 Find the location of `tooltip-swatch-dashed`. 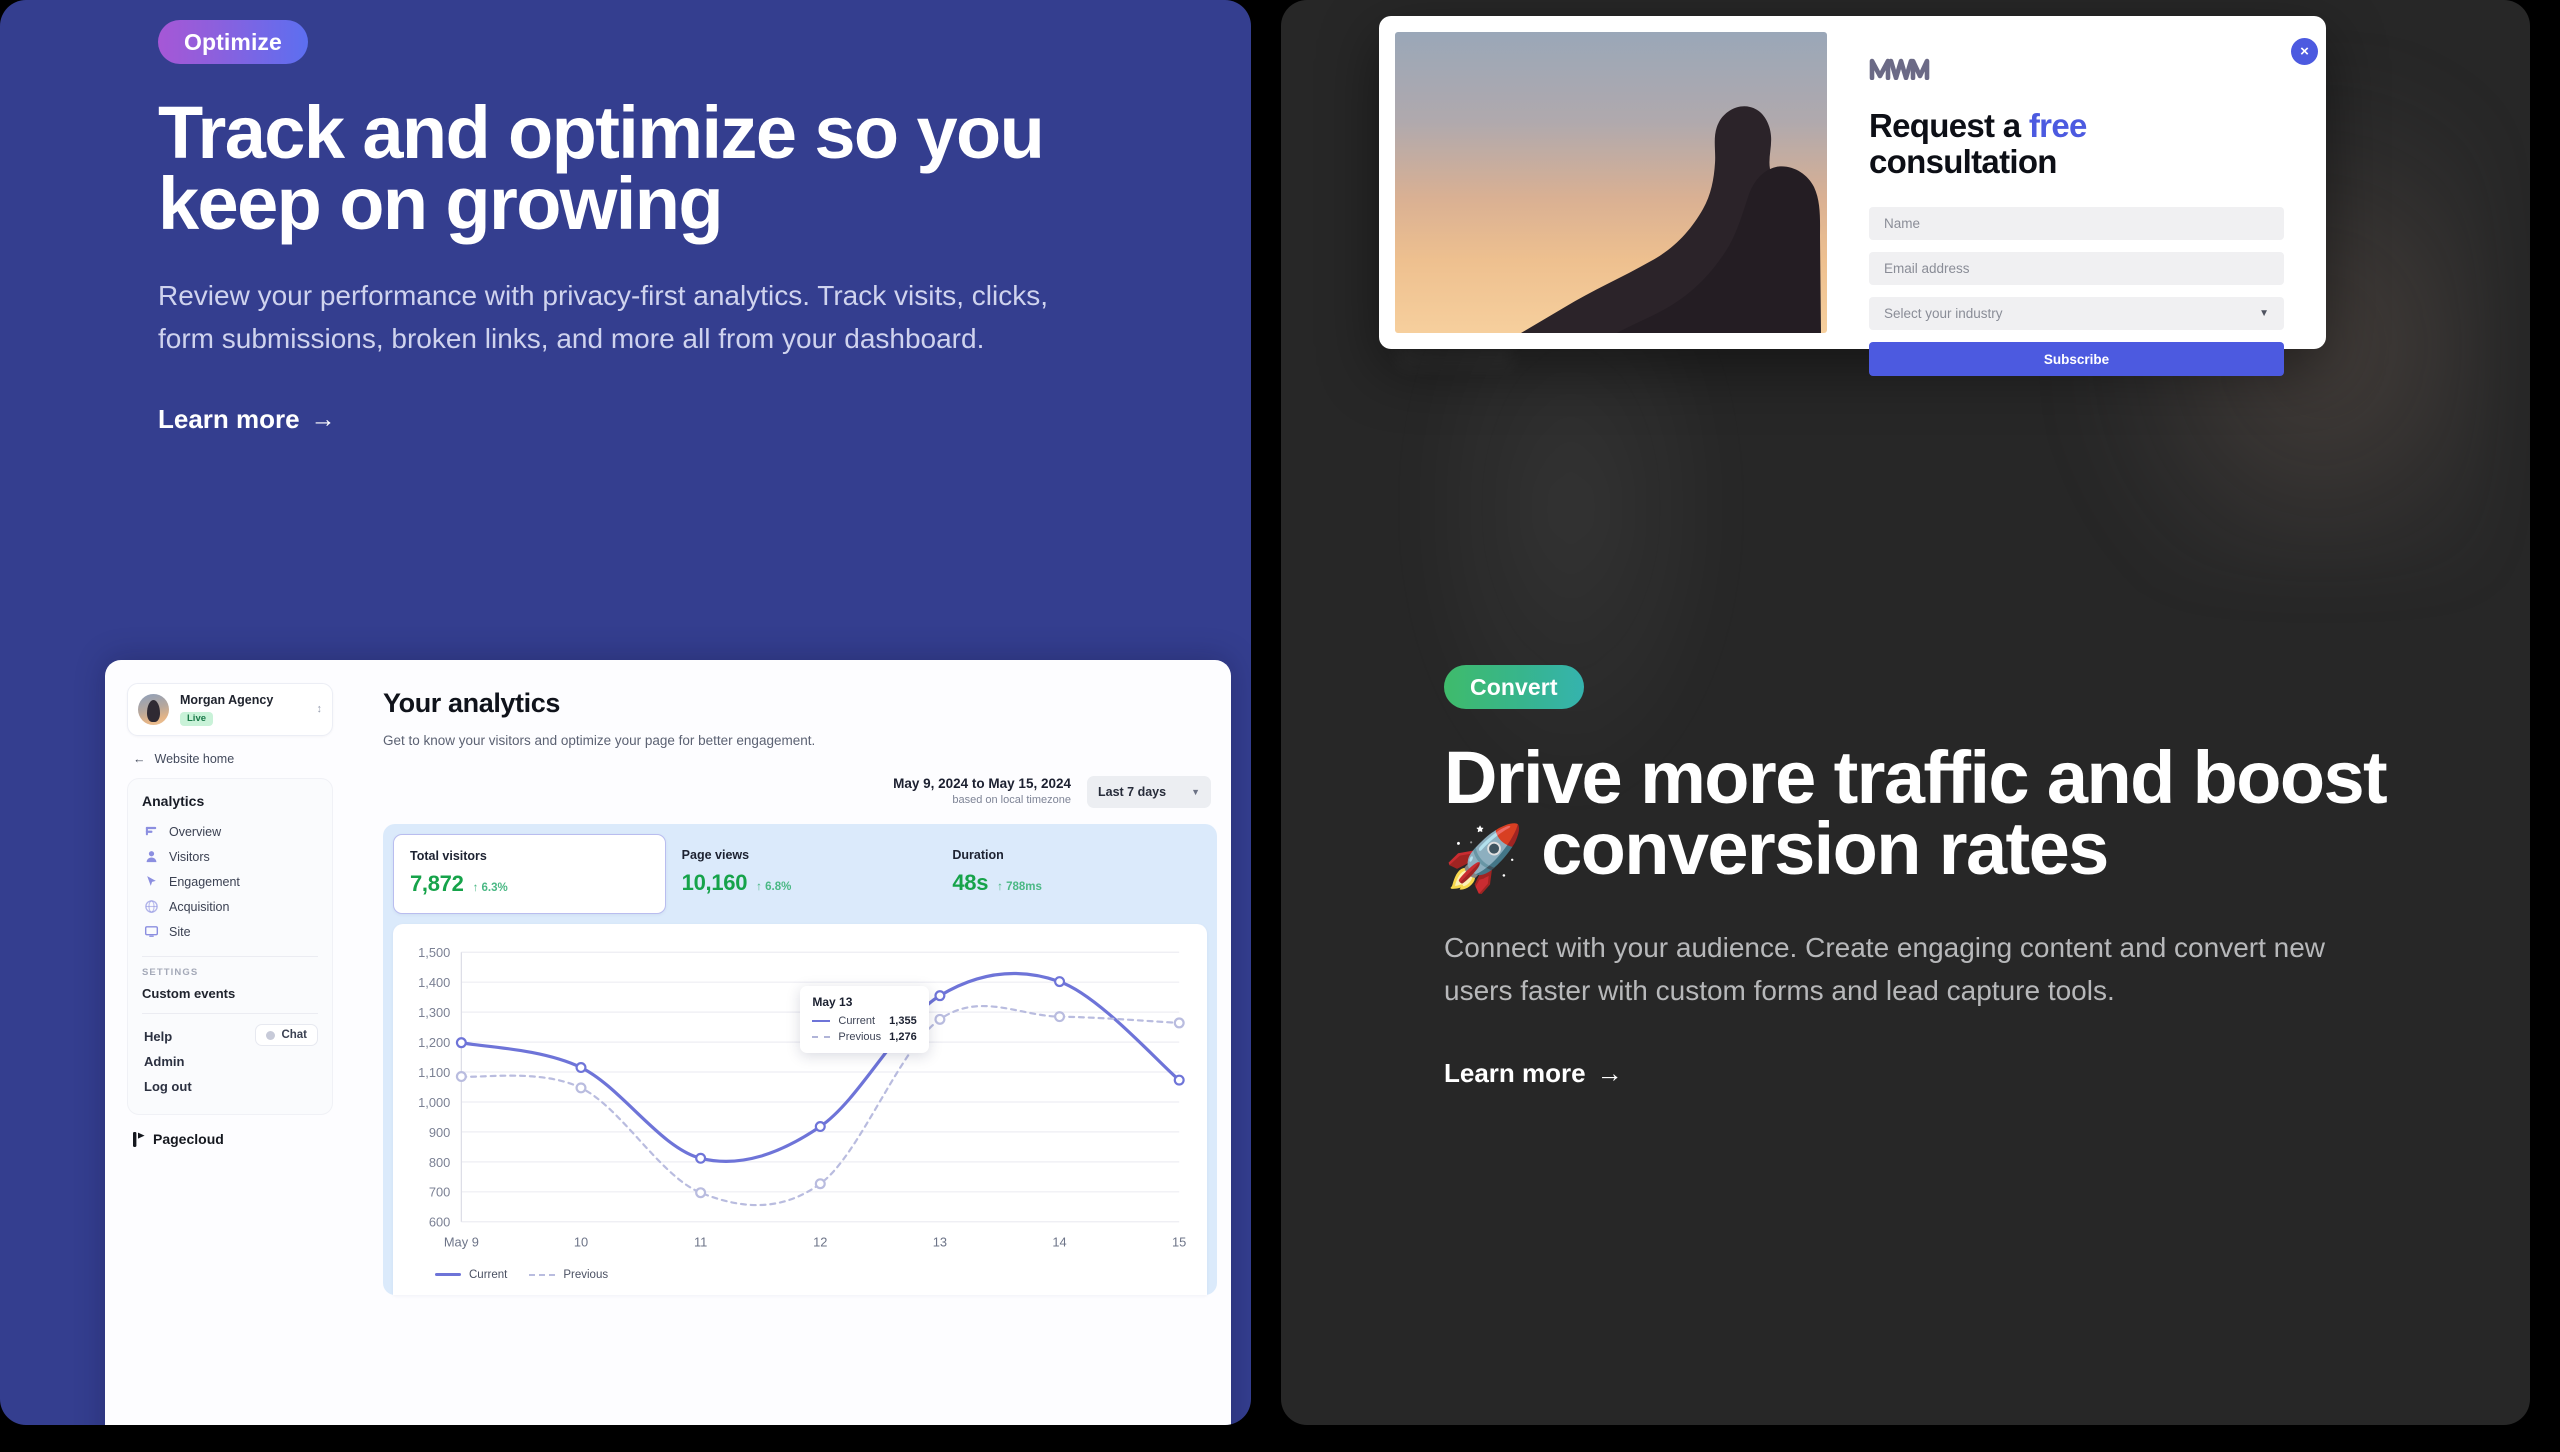

tooltip-swatch-dashed is located at coordinates (821, 1037).